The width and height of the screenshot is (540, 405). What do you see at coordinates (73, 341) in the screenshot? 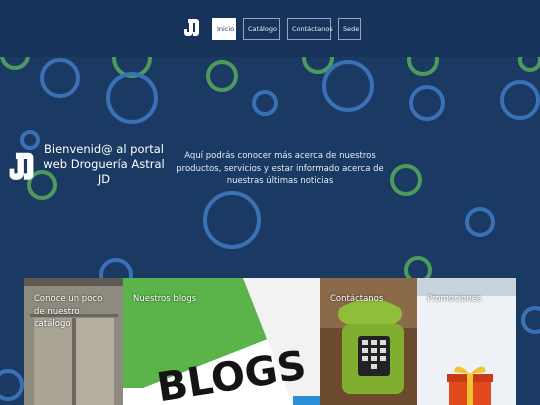
I see `card-catalogo: Conoce un poco de nuestro catálogo` at bounding box center [73, 341].